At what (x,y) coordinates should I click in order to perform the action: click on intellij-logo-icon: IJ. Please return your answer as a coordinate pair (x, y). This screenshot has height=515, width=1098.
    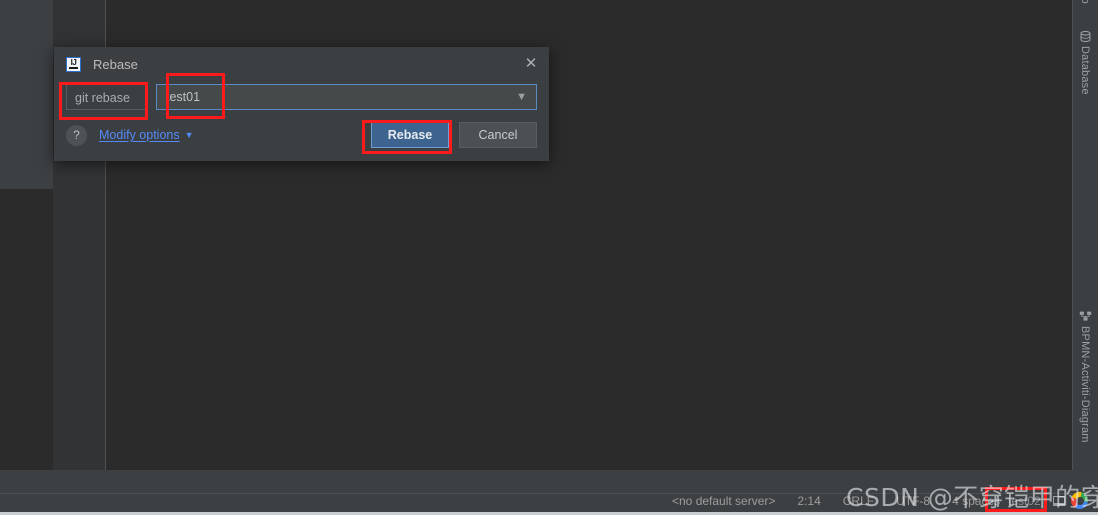
    Looking at the image, I should click on (73, 64).